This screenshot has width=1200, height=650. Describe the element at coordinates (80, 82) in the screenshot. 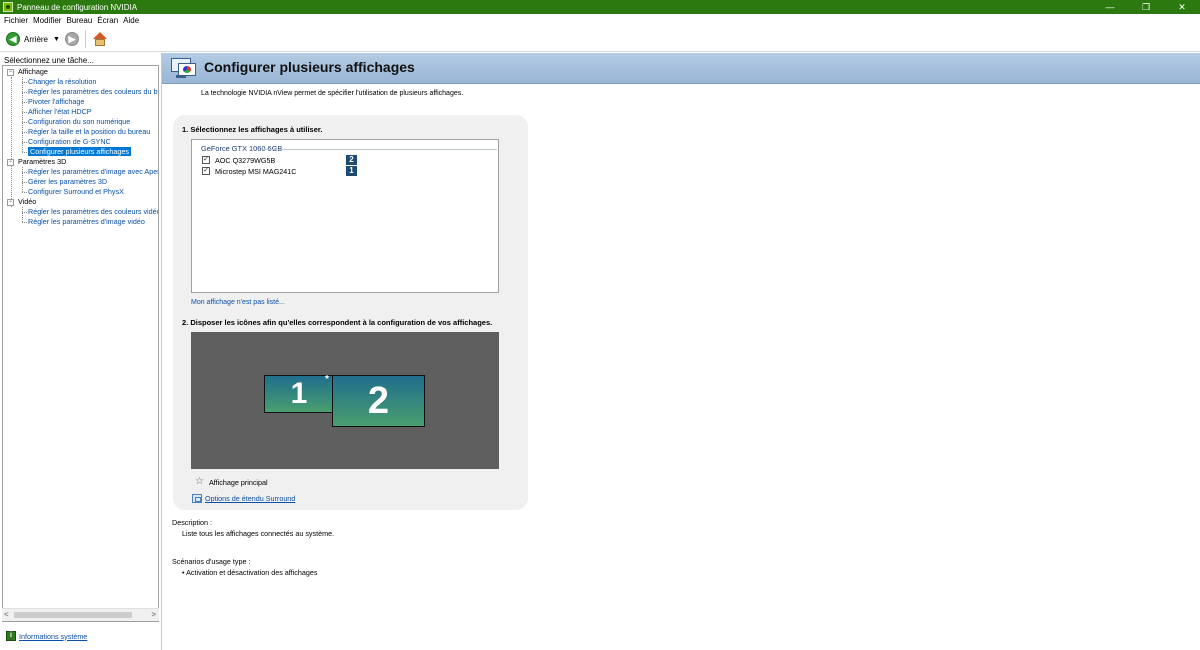

I see `tree-item-changer-resolution: Changer la résolution` at that location.